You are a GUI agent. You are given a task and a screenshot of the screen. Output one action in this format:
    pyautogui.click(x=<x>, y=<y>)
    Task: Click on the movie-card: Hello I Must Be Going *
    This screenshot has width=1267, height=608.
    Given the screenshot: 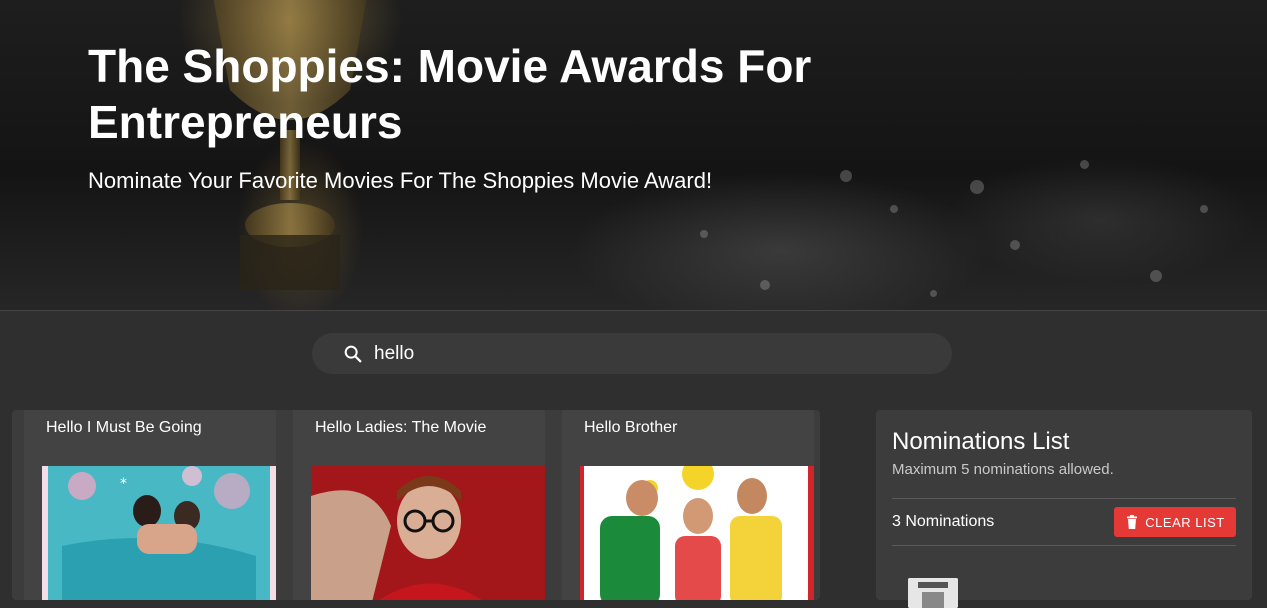 What is the action you would take?
    pyautogui.click(x=150, y=505)
    